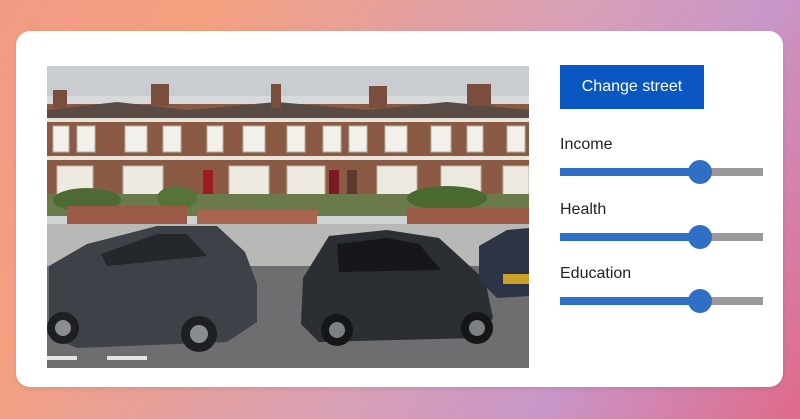  I want to click on change-street-button: Change street, so click(632, 87).